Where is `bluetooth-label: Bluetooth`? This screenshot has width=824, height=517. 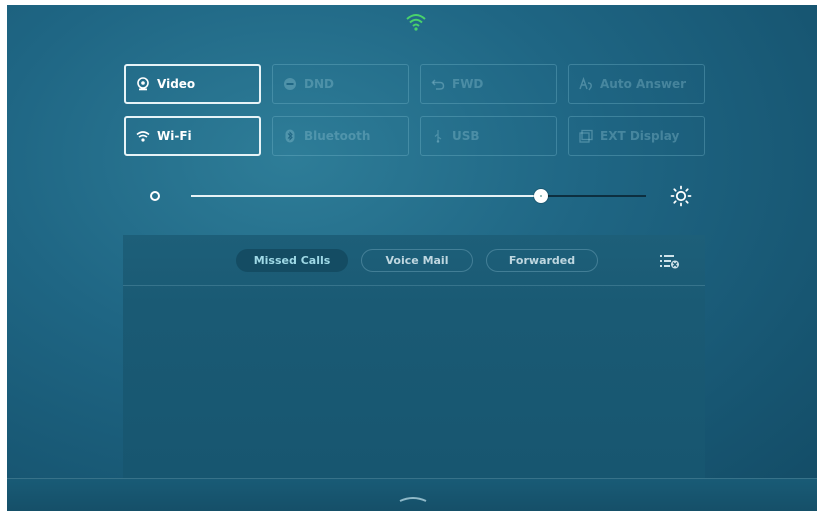
bluetooth-label: Bluetooth is located at coordinates (337, 136).